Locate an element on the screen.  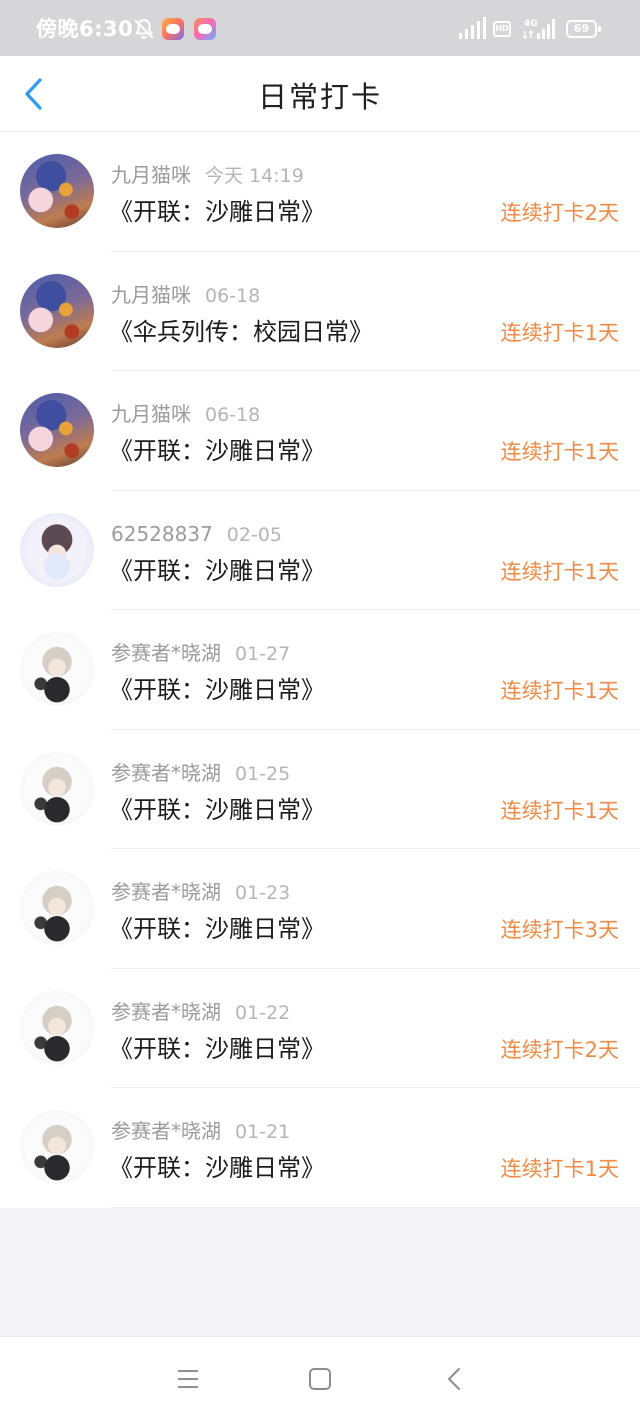
checkin-meta: 参赛者*晓湖 01-21 is located at coordinates (200, 1131).